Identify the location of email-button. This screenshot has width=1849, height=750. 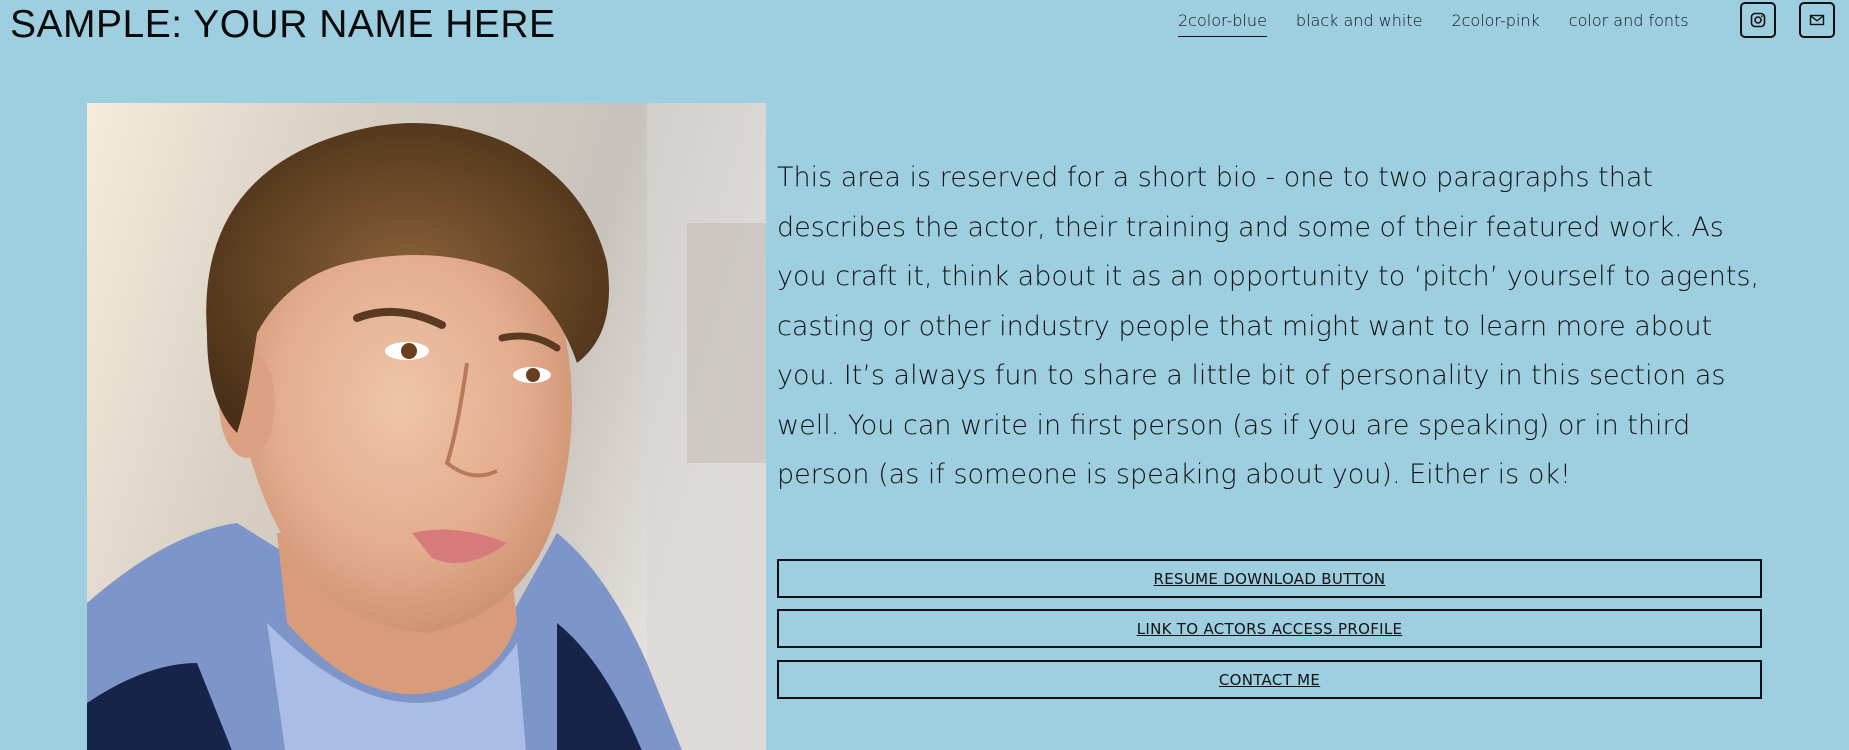
(1817, 20).